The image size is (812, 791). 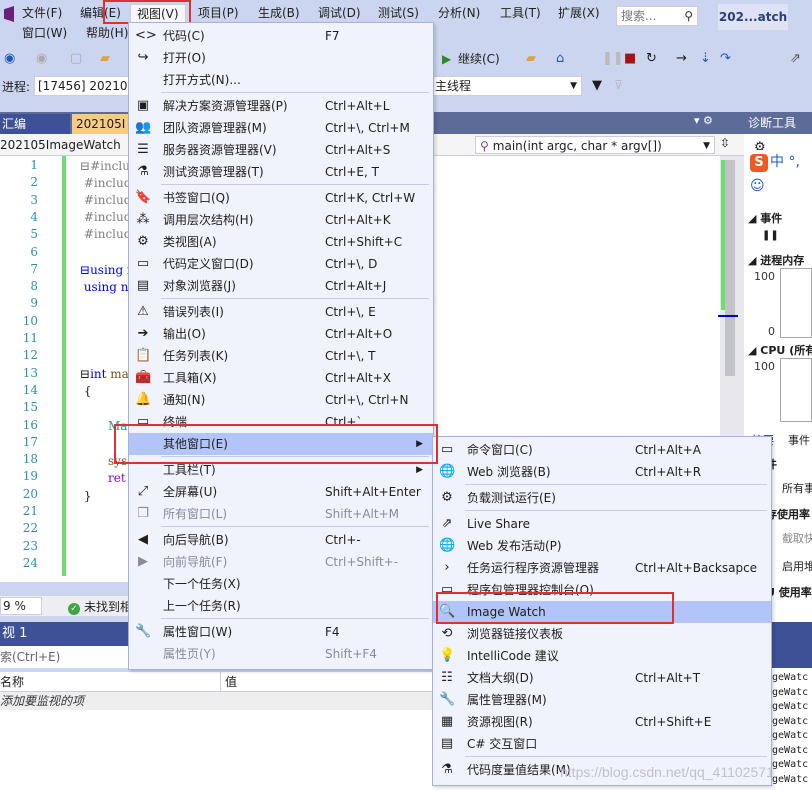 What do you see at coordinates (281, 106) in the screenshot?
I see `menu-item: ▣ 解决方案资源管理器(P) Ctrl+Alt+L` at bounding box center [281, 106].